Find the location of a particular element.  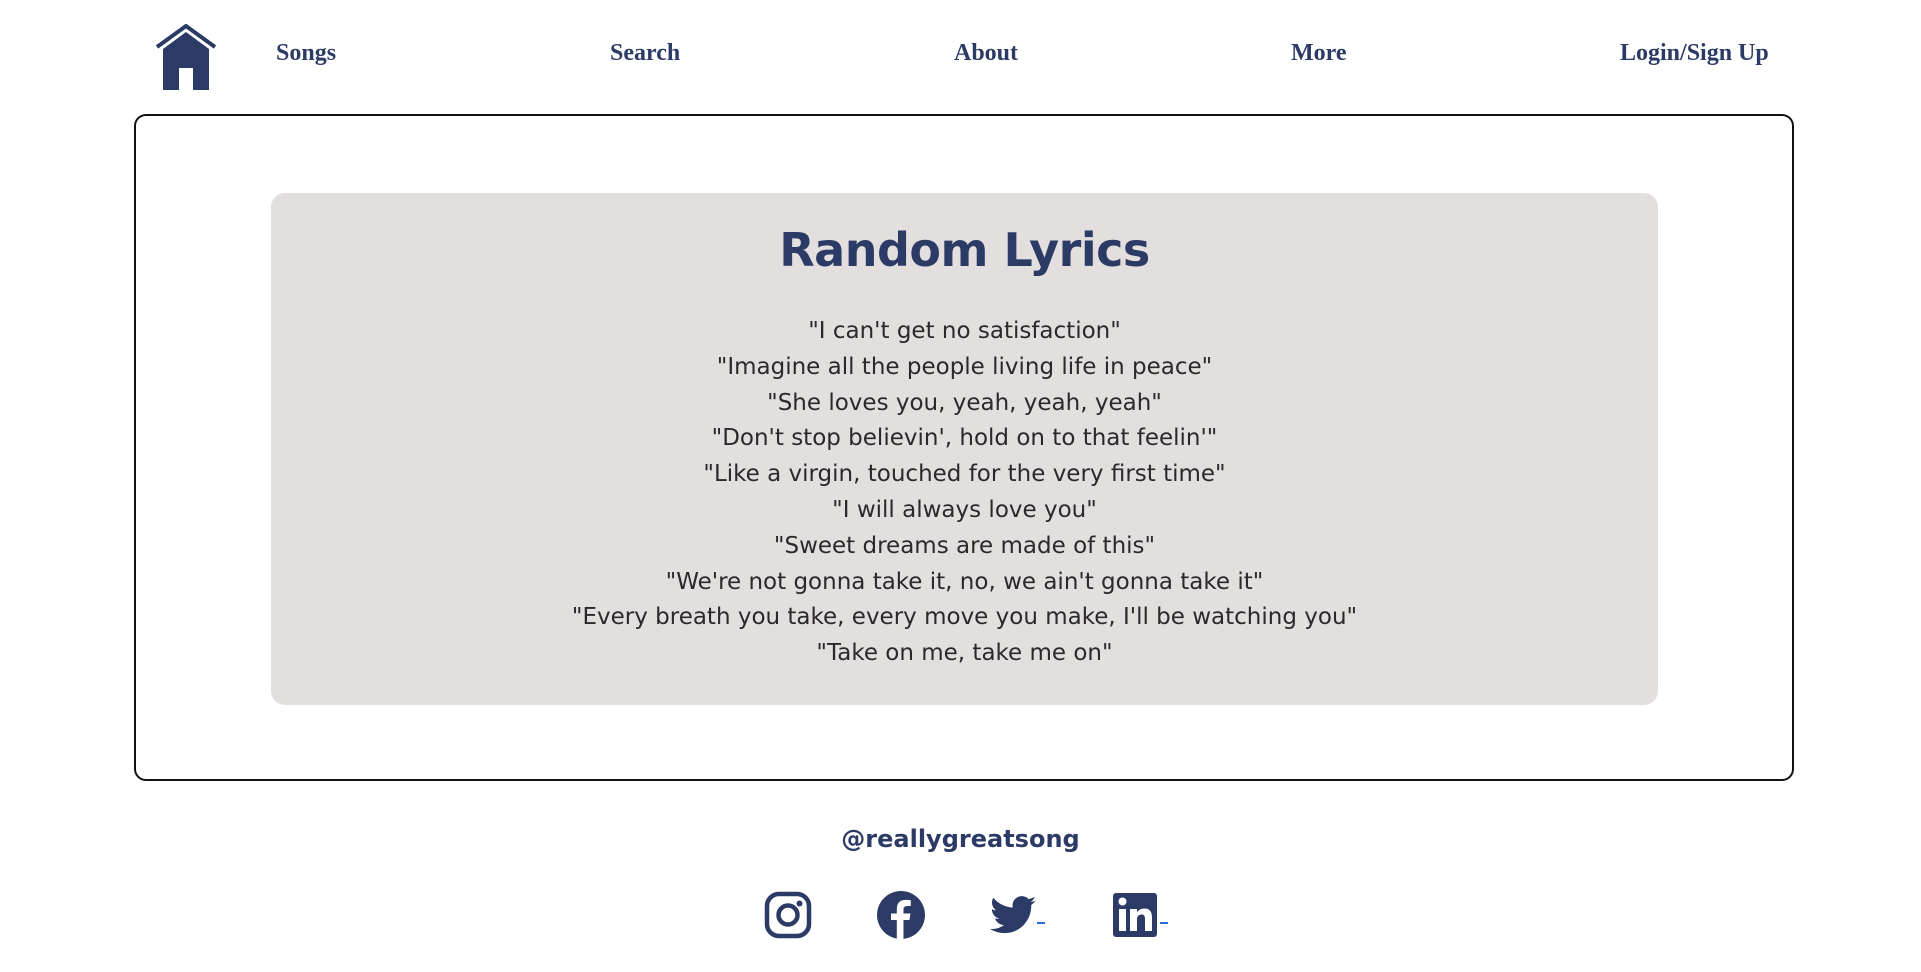

lyric-line: "I can't get no satisfaction" is located at coordinates (964, 331).